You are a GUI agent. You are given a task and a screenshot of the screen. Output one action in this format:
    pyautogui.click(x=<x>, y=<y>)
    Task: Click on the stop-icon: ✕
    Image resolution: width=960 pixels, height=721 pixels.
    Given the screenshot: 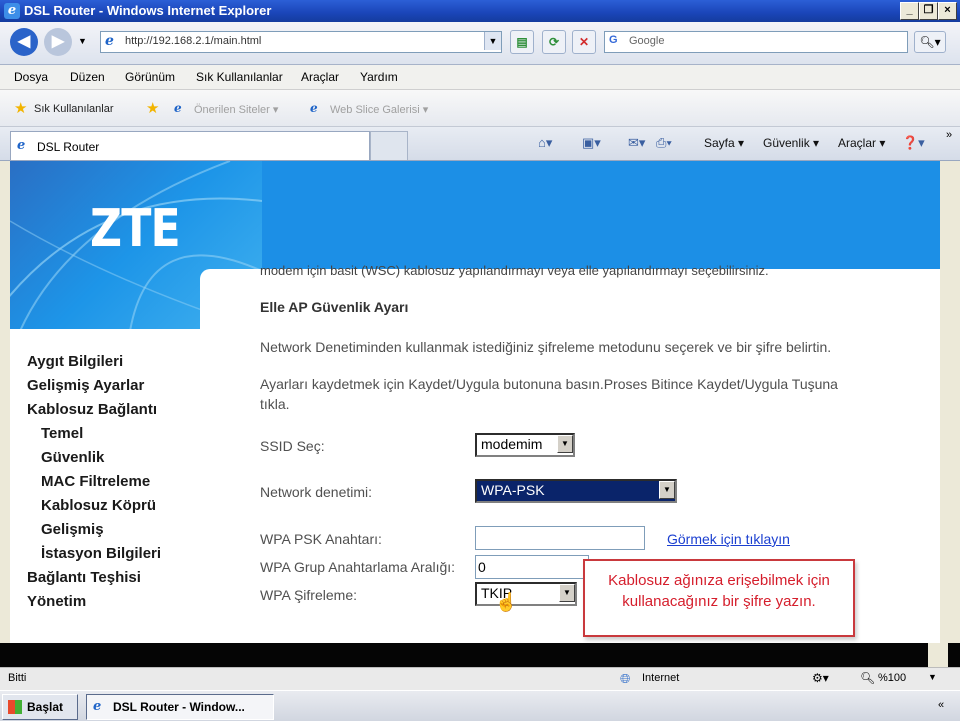 What is the action you would take?
    pyautogui.click(x=584, y=42)
    